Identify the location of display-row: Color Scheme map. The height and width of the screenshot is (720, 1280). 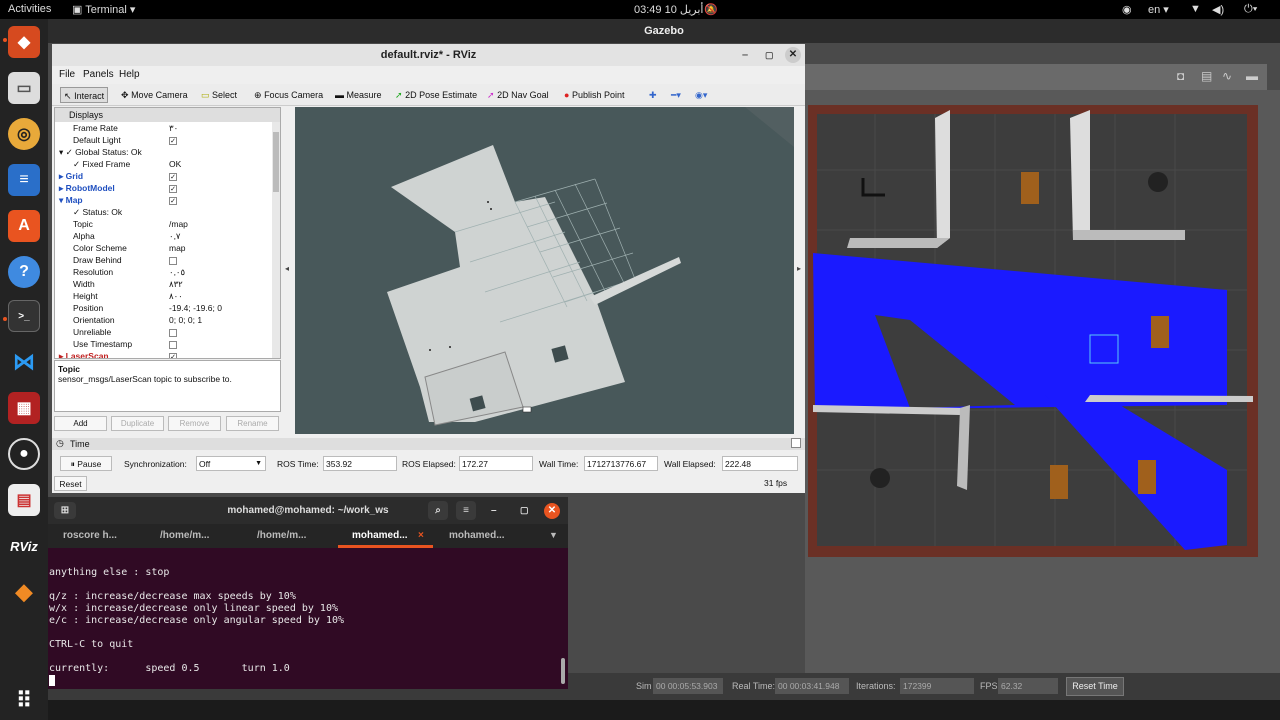
(162, 248).